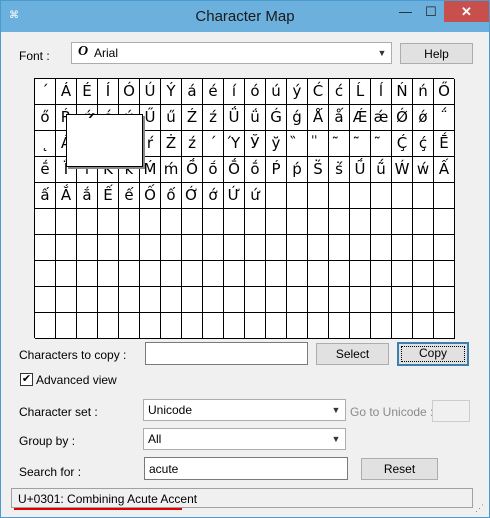 The height and width of the screenshot is (518, 490). What do you see at coordinates (129, 196) in the screenshot?
I see `character-cell: ế` at bounding box center [129, 196].